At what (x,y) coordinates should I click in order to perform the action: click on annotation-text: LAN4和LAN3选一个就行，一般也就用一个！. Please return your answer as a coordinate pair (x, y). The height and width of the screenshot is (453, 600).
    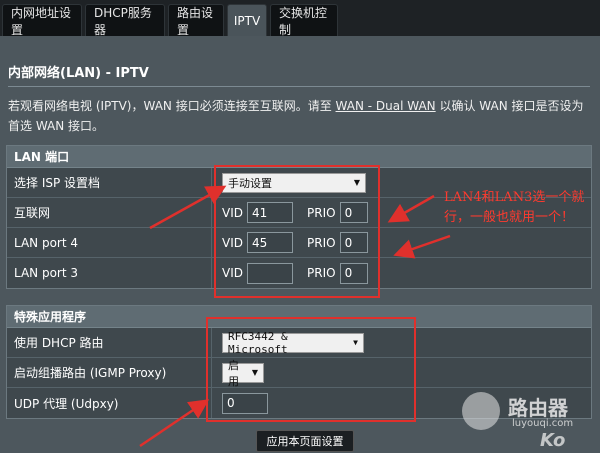
    Looking at the image, I should click on (514, 207).